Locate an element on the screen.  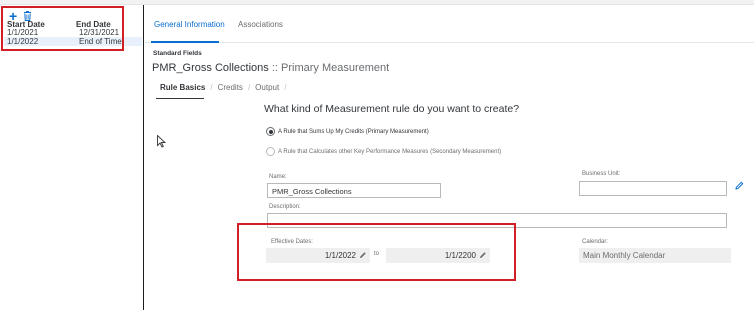
description-label: Description: is located at coordinates (285, 207).